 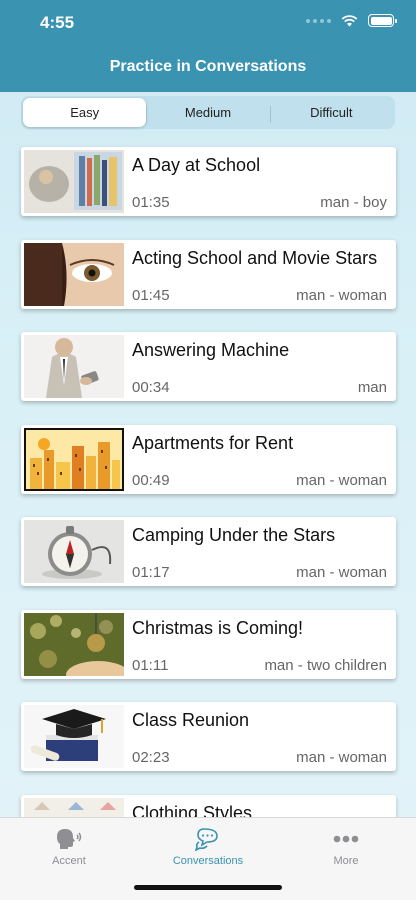 What do you see at coordinates (208, 66) in the screenshot?
I see `page-title: Practice in Conversations` at bounding box center [208, 66].